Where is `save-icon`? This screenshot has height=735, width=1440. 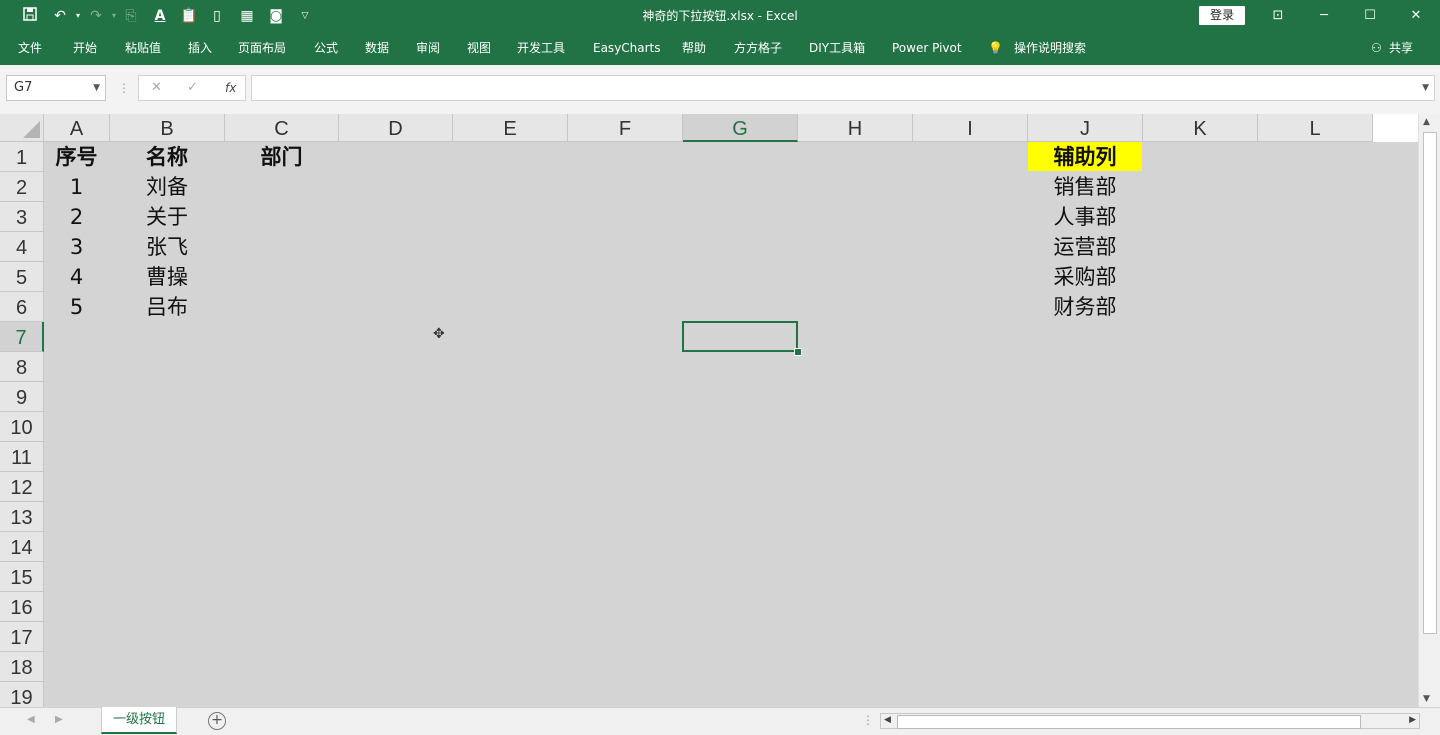 save-icon is located at coordinates (30, 16).